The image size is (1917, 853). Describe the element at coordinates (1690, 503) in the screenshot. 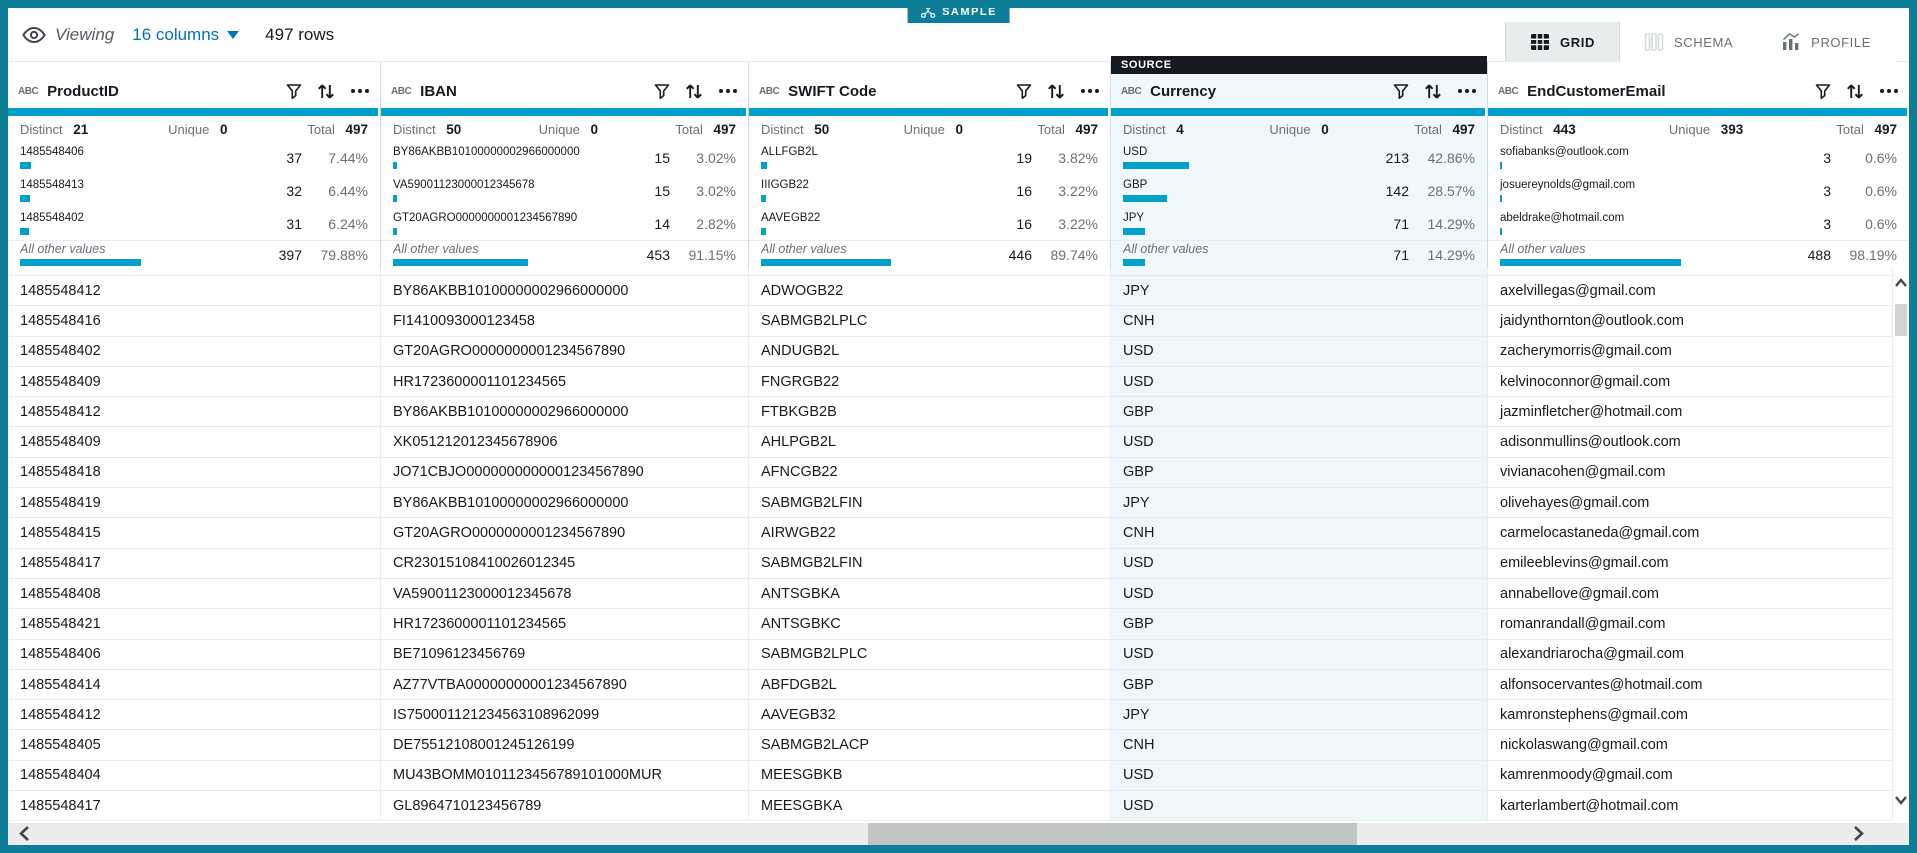

I see `table-cell: olivehayes@gmail.com` at that location.